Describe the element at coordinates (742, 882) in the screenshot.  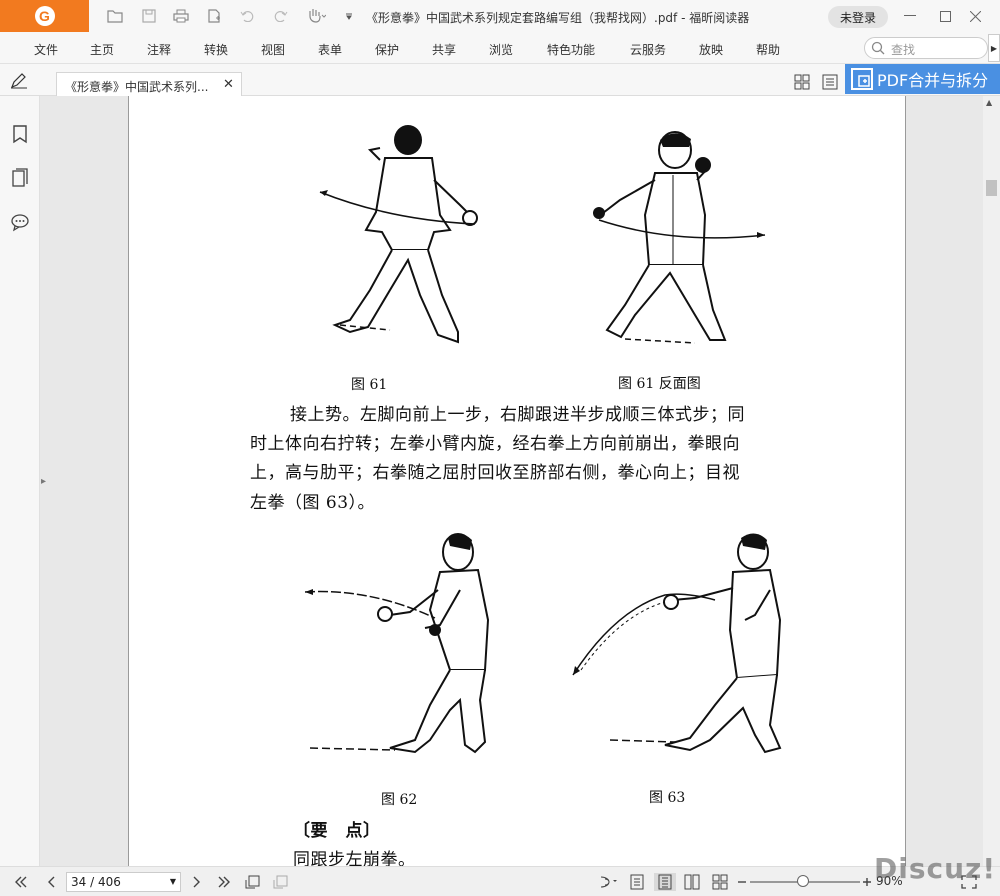
I see `zoom-out-icon` at that location.